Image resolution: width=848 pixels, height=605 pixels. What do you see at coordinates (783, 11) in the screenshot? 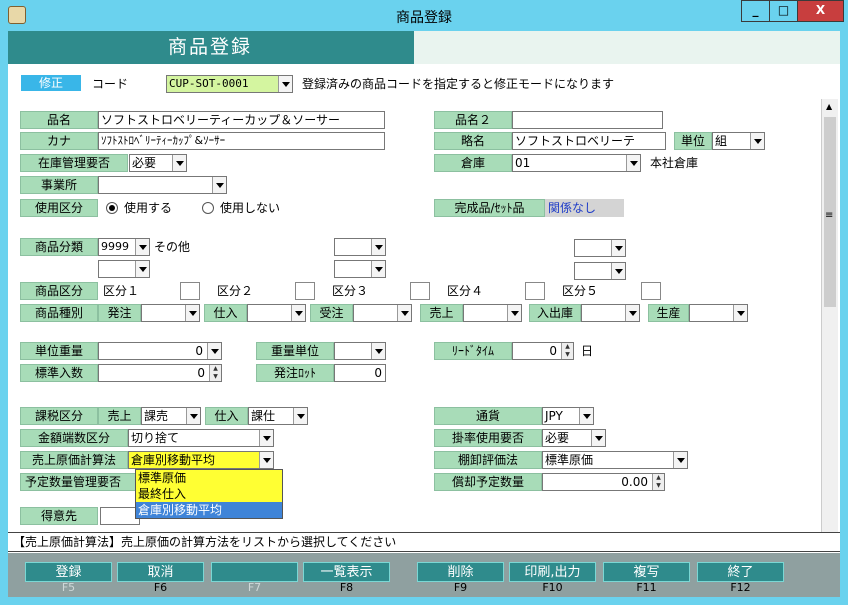
I see `maximize-button: □` at bounding box center [783, 11].